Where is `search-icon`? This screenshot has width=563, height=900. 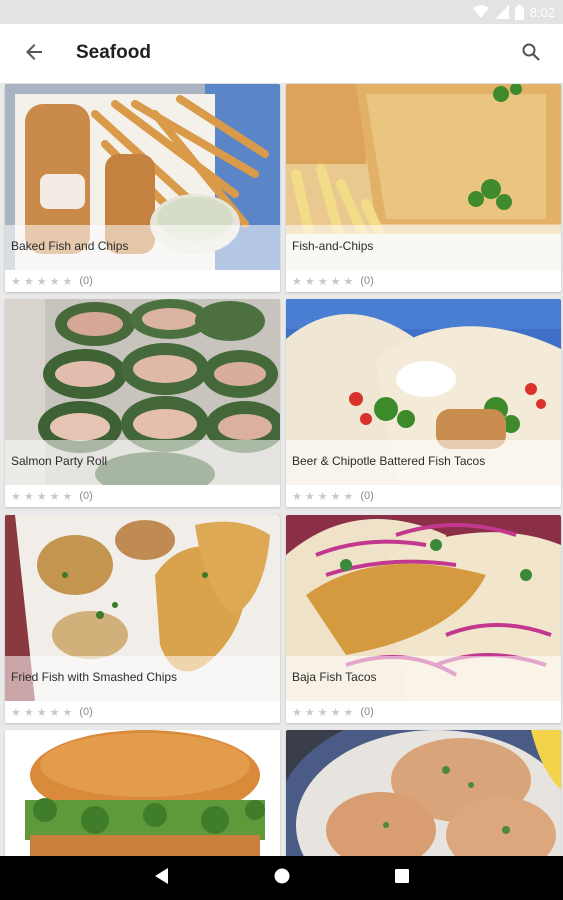
search-icon is located at coordinates (531, 54).